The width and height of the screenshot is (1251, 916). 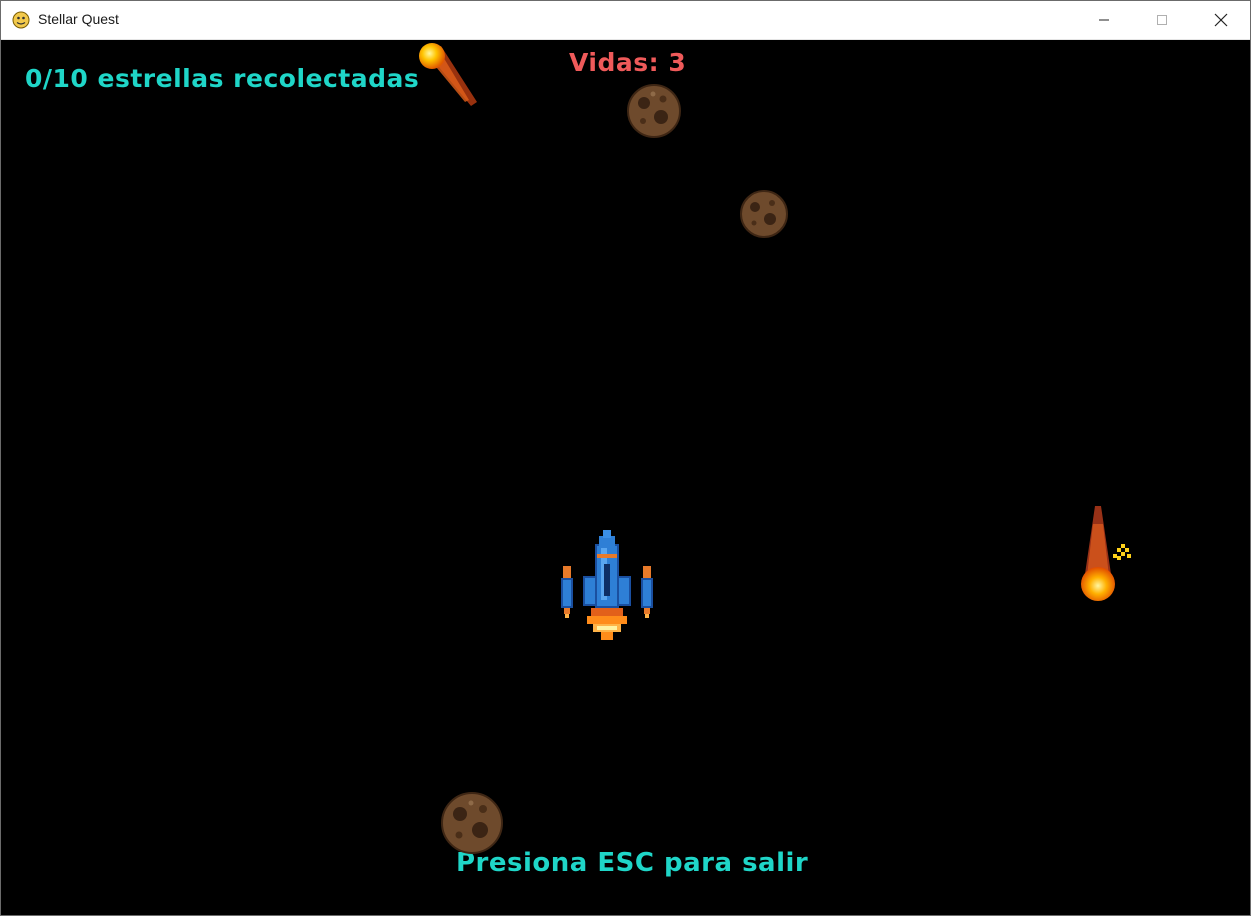 What do you see at coordinates (625, 20) in the screenshot?
I see `title-bar: Stellar Quest` at bounding box center [625, 20].